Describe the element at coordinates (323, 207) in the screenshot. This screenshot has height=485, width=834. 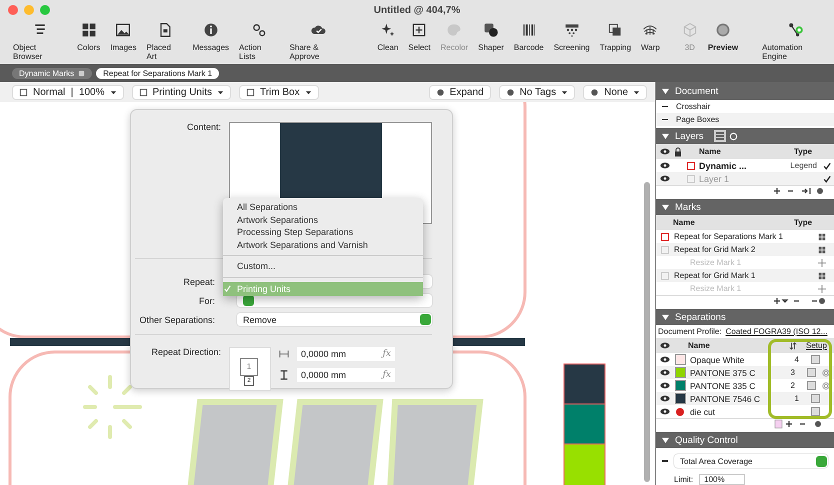
I see `menu-item: All Separations` at that location.